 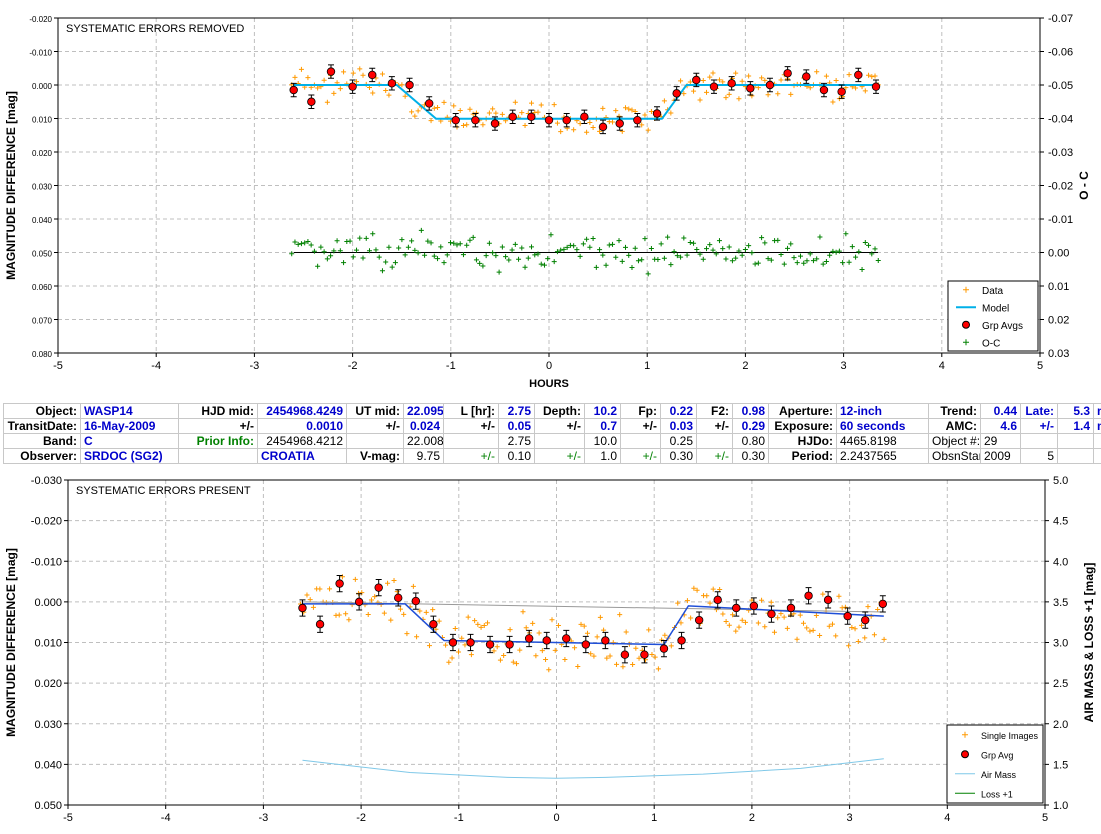 I want to click on legend-label: Model, so click(x=995, y=308).